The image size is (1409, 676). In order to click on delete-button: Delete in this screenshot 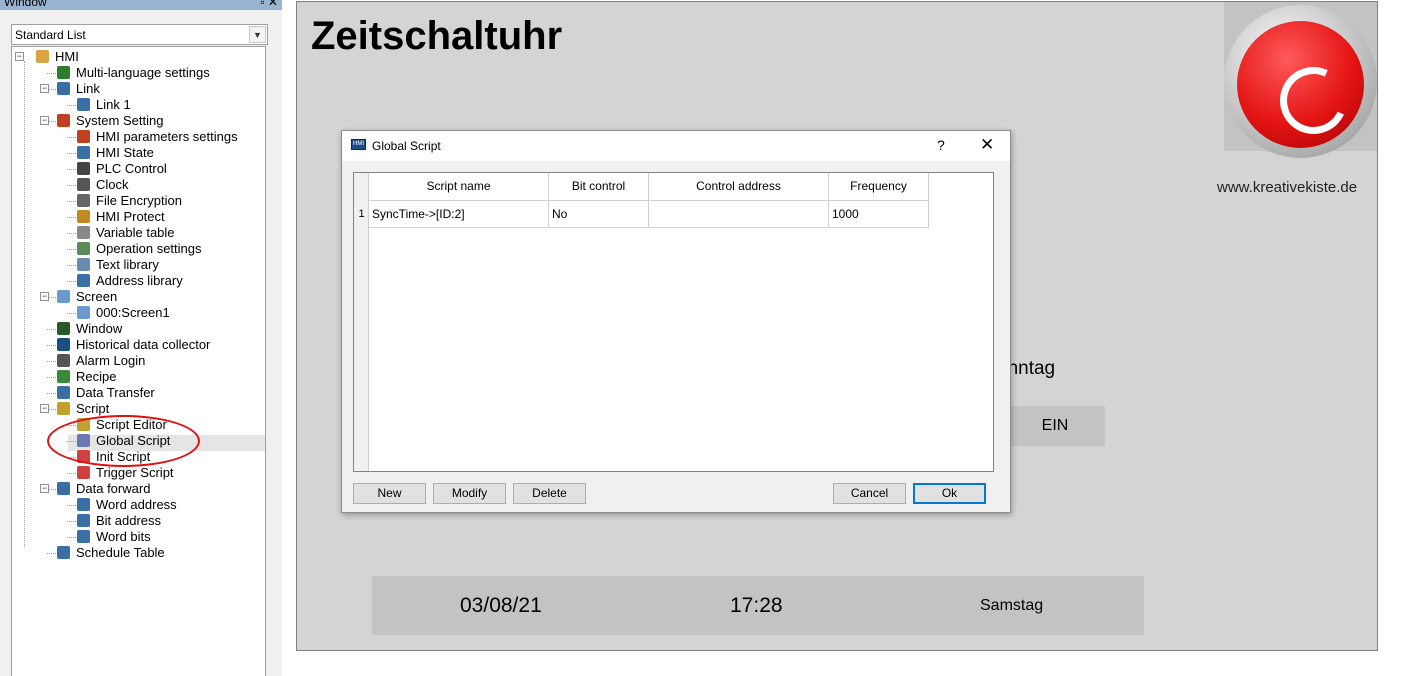, I will do `click(549, 493)`.